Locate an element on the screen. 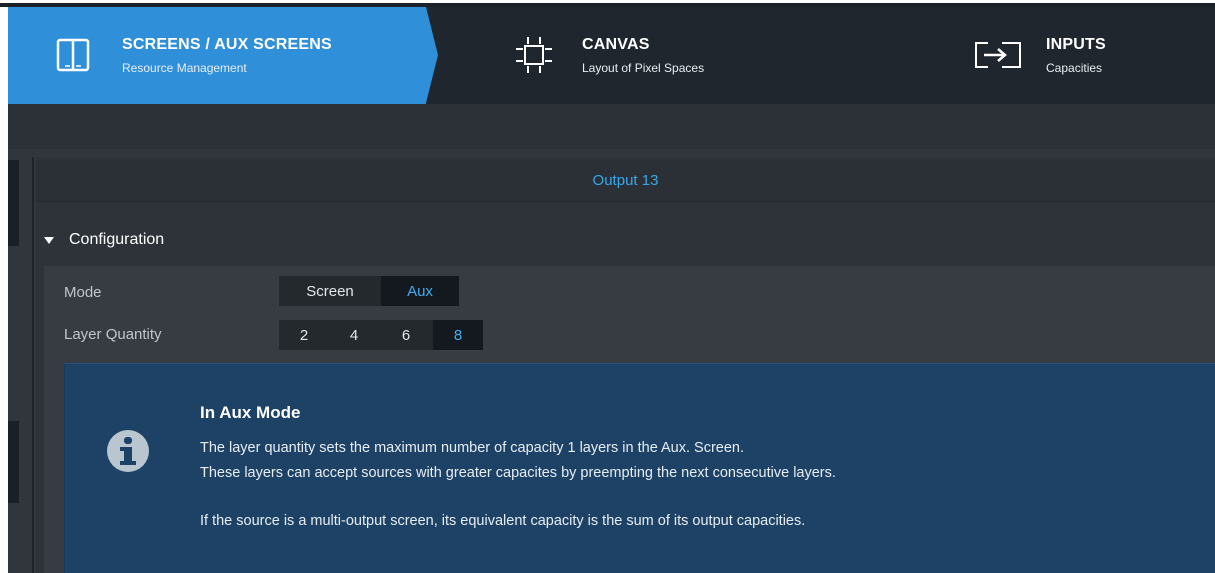  tab-inputs-title: INPUTS is located at coordinates (1076, 44).